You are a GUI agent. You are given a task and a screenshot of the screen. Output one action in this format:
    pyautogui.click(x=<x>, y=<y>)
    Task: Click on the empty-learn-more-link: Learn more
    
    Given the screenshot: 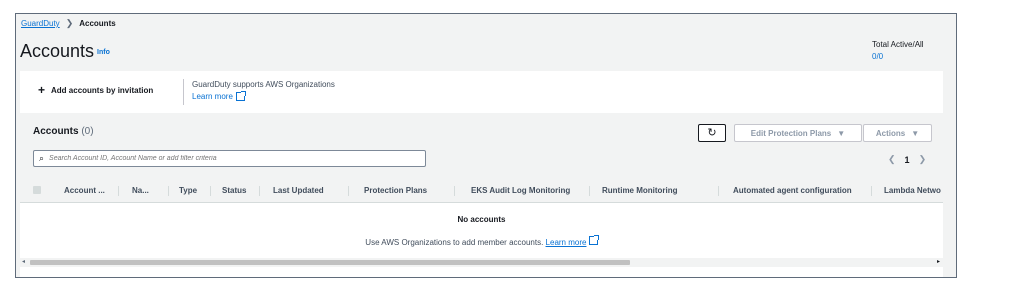 What is the action you would take?
    pyautogui.click(x=566, y=242)
    